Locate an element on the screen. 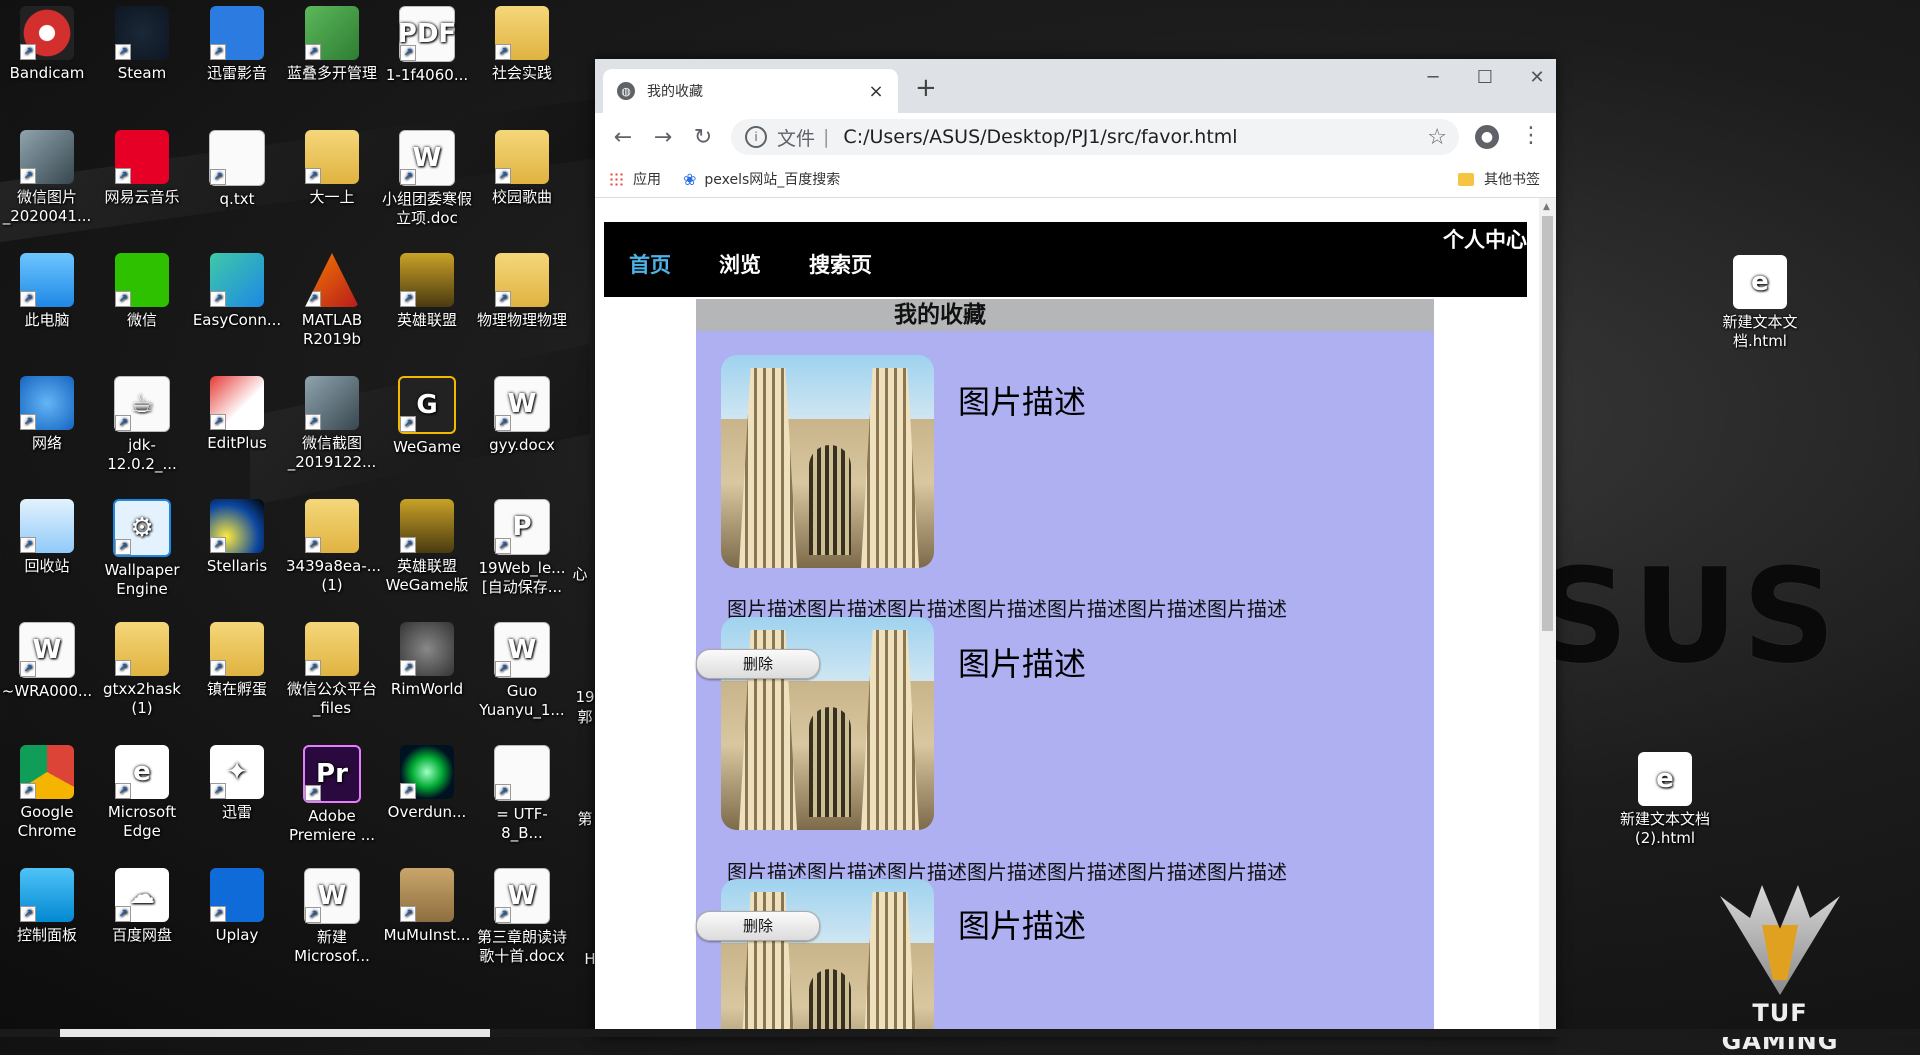  desktop-icon: ↗ 迅雷影音 is located at coordinates (237, 44).